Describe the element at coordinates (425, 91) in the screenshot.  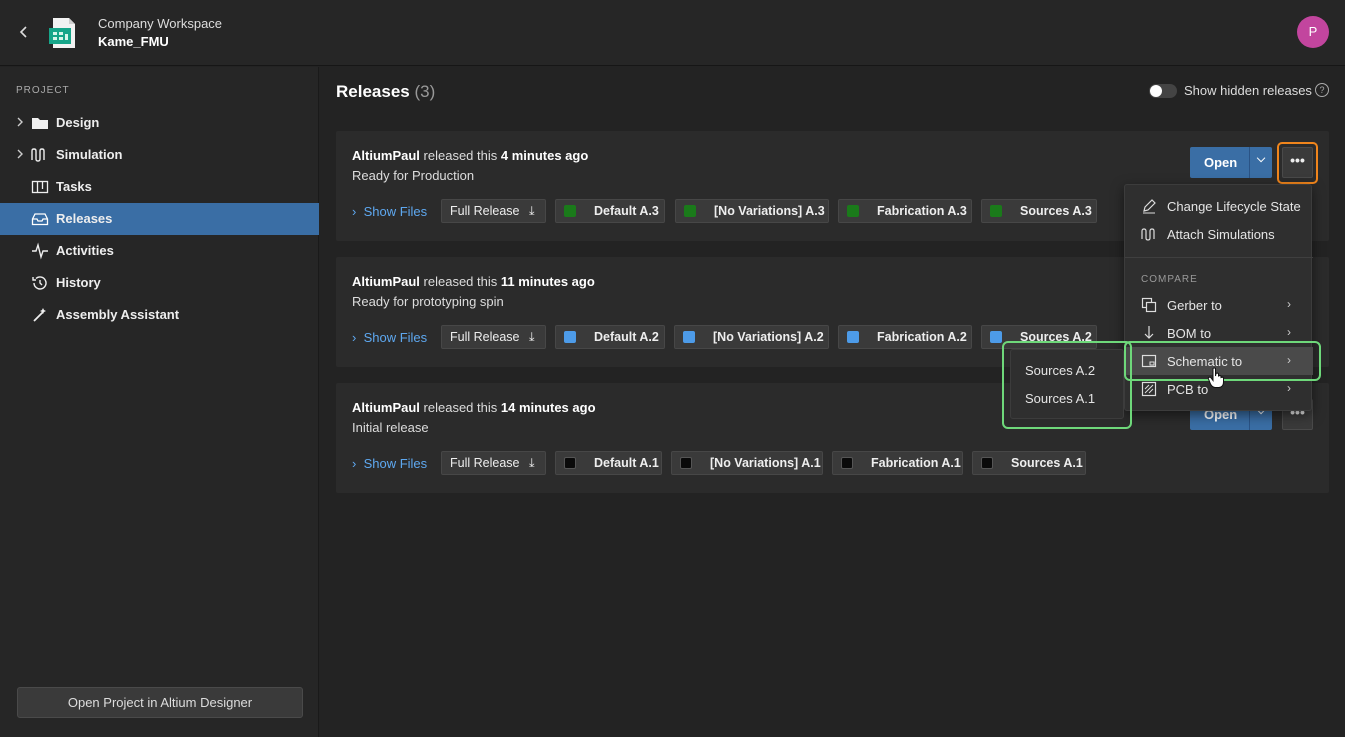
I see `release-count: (3)` at that location.